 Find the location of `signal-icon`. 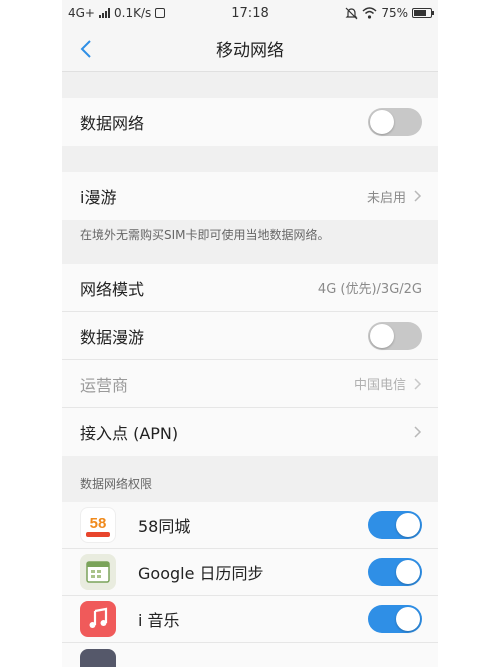

signal-icon is located at coordinates (104, 13).